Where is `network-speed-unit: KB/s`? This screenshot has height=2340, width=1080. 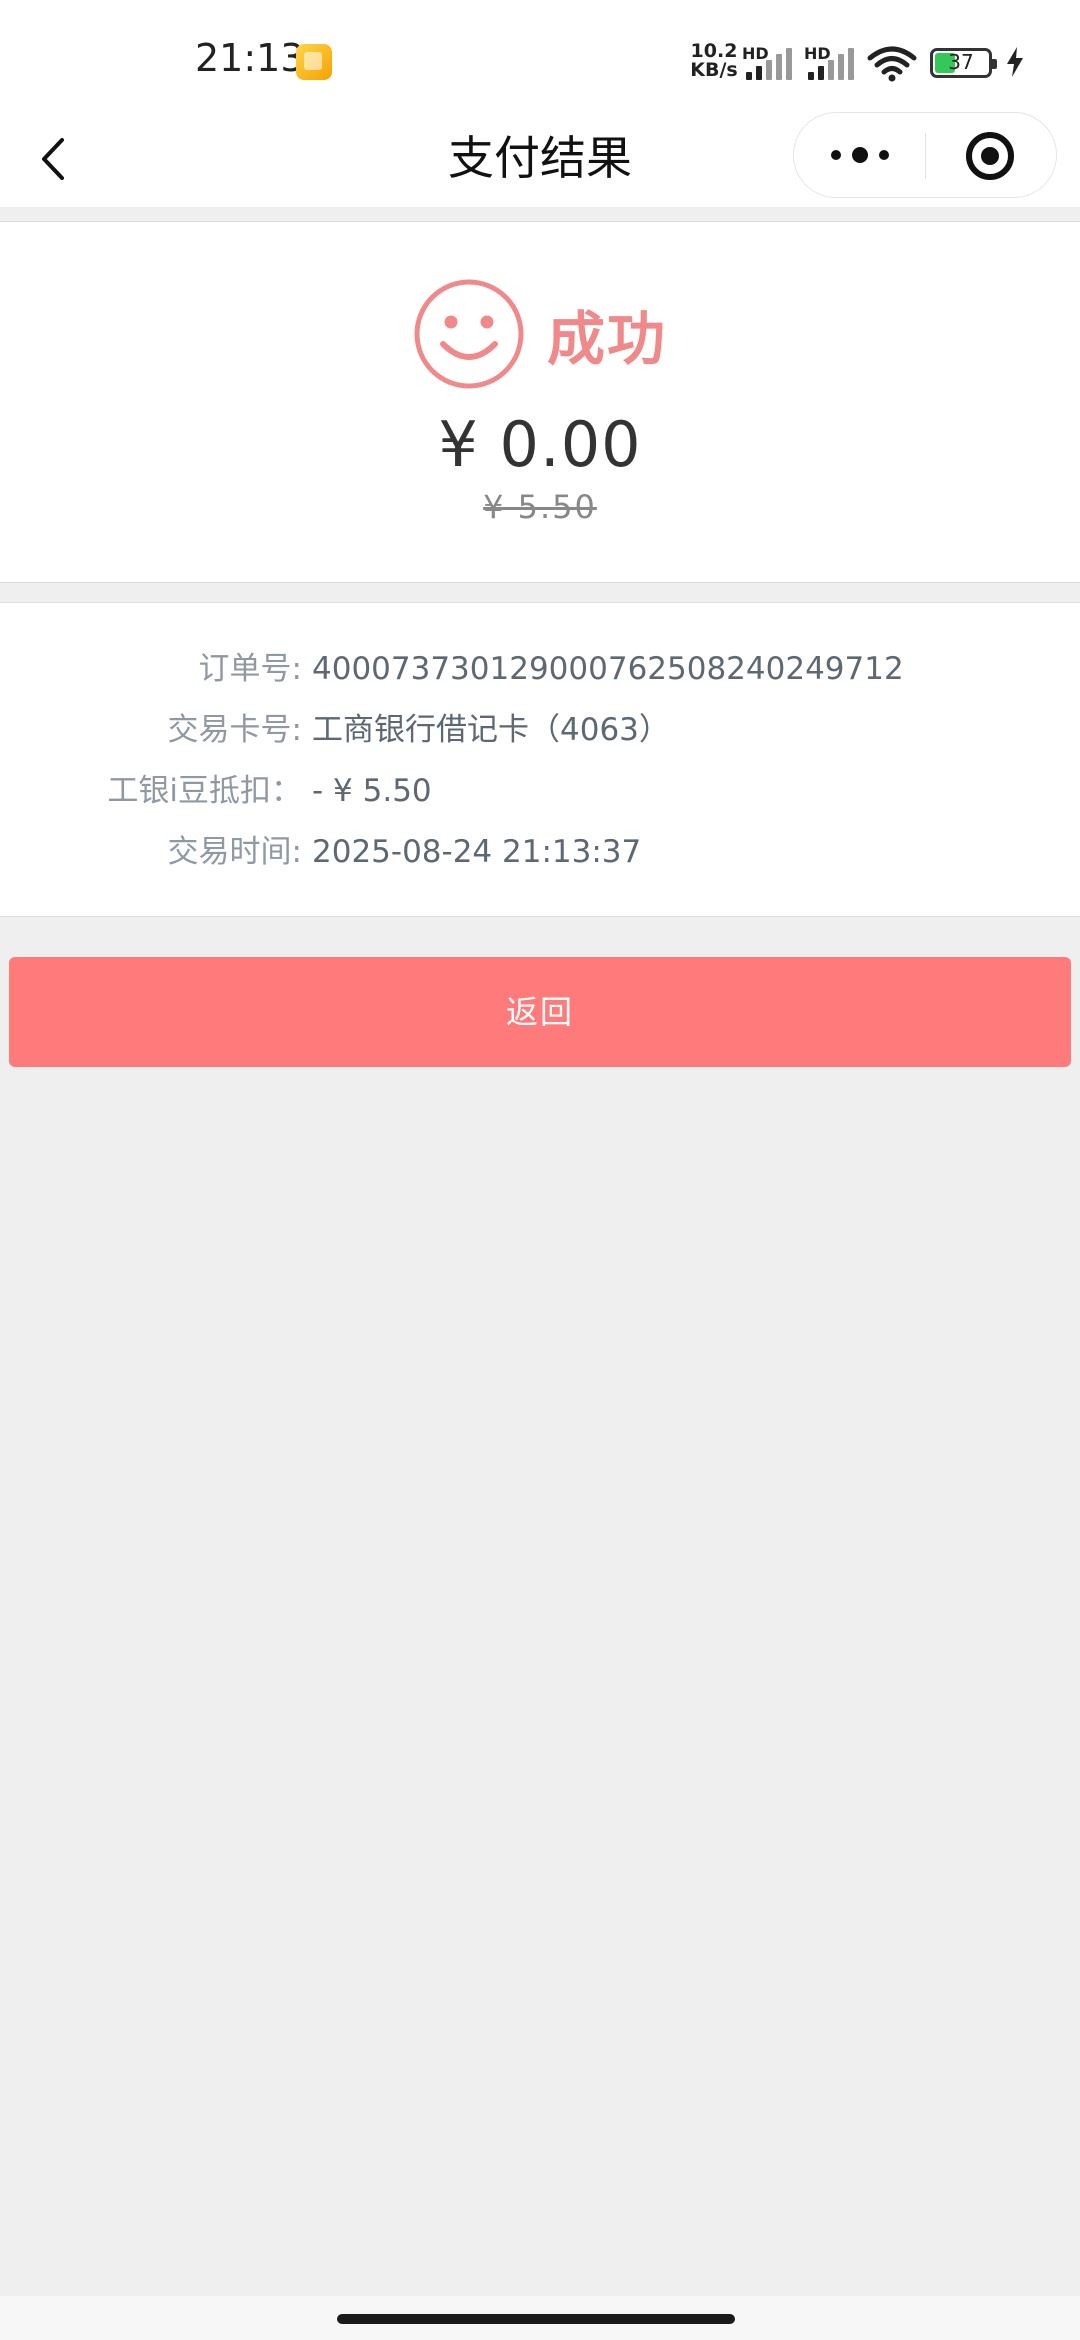 network-speed-unit: KB/s is located at coordinates (714, 70).